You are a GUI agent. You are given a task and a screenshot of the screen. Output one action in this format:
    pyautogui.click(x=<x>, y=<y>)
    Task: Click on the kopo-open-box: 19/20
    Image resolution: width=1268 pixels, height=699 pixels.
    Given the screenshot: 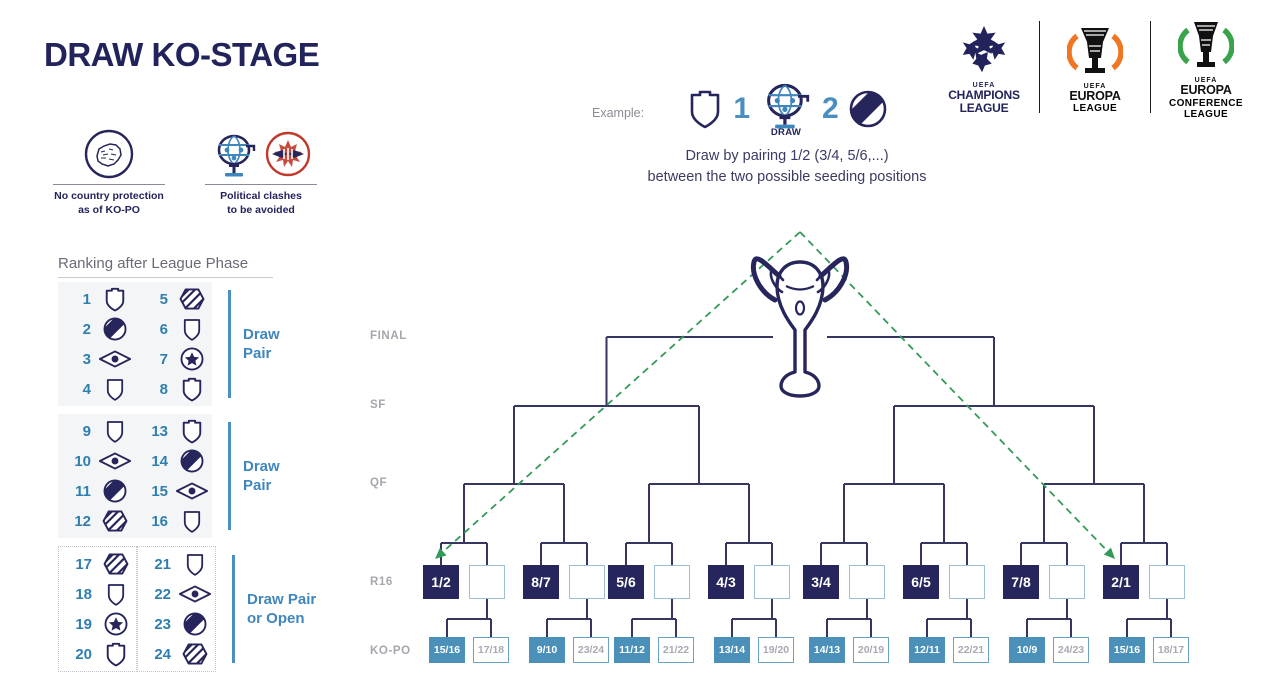 What is the action you would take?
    pyautogui.click(x=776, y=650)
    